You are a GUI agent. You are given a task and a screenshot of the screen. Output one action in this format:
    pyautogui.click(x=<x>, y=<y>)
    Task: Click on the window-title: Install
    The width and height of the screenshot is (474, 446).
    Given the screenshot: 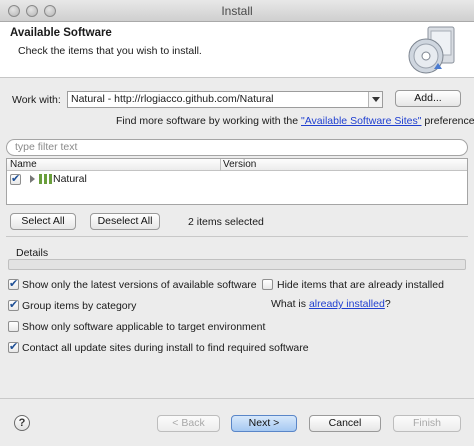 What is the action you would take?
    pyautogui.click(x=237, y=11)
    